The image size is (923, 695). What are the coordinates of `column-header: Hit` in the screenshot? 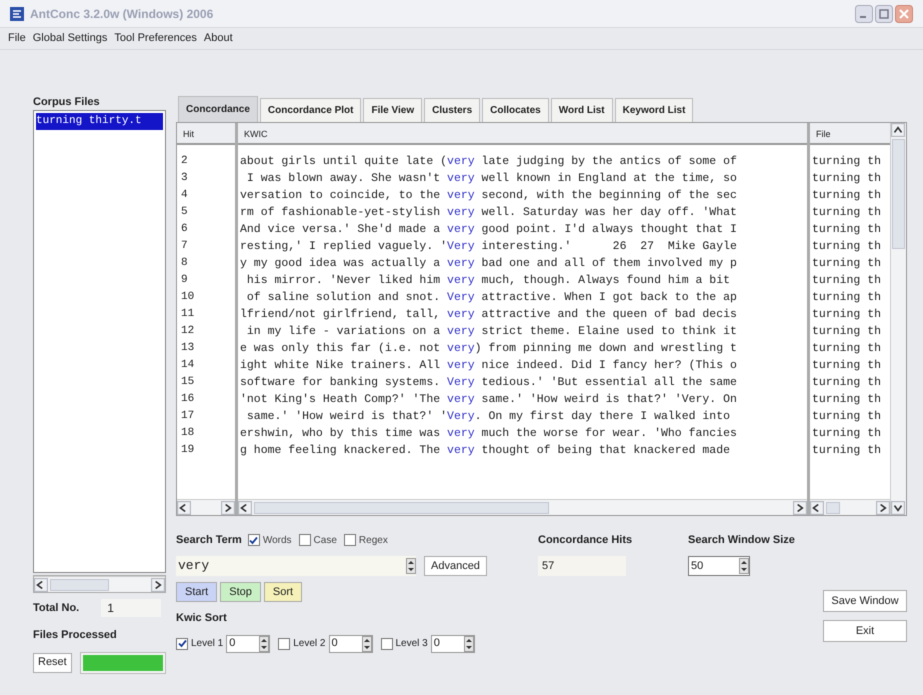 It's located at (206, 134).